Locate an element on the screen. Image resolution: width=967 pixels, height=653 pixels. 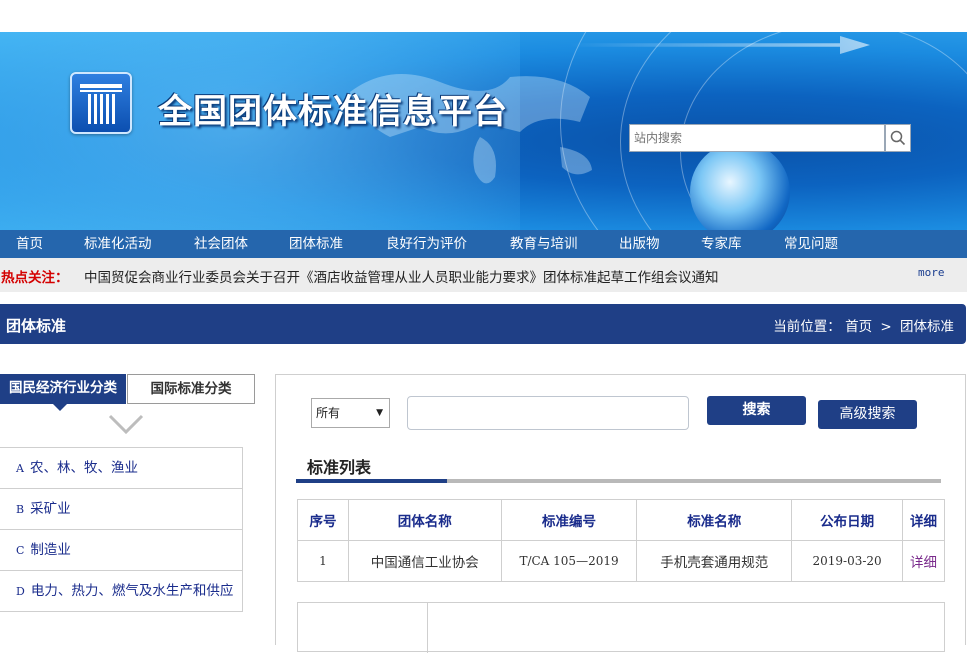
category-code: D is located at coordinates (20, 591).